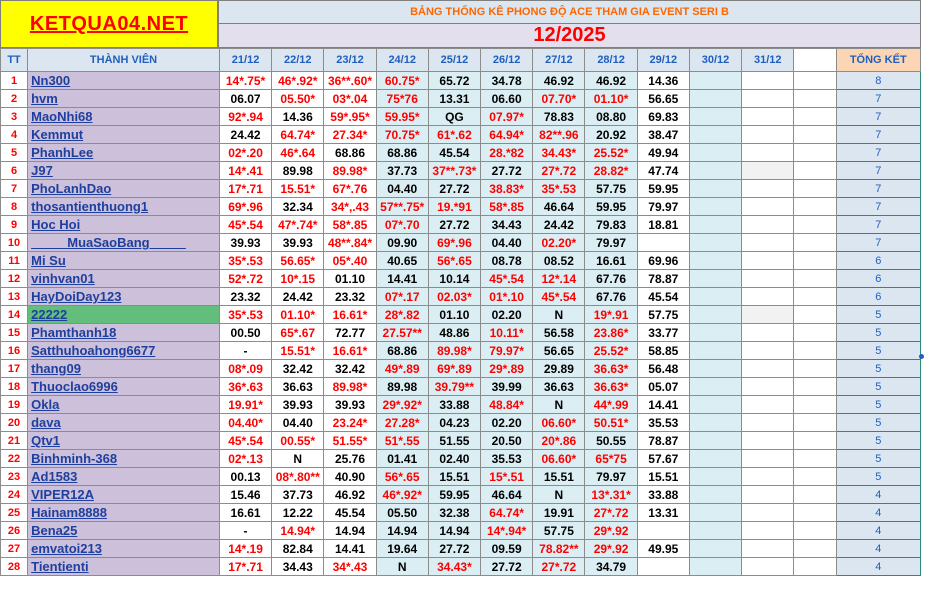 This screenshot has width=926, height=607. I want to click on score-cell: 34.43*, so click(454, 566).